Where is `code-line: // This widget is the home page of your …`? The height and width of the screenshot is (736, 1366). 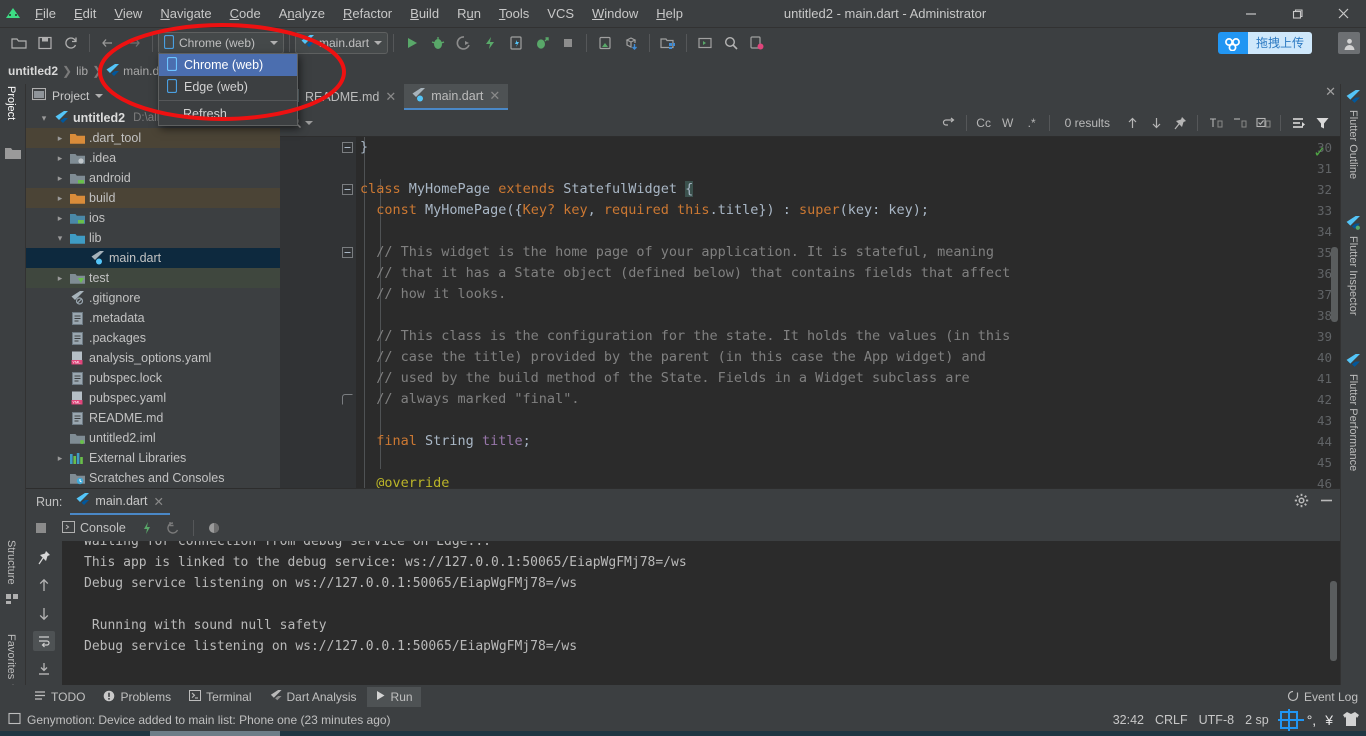
code-line: // This widget is the home page of your … is located at coordinates (848, 252).